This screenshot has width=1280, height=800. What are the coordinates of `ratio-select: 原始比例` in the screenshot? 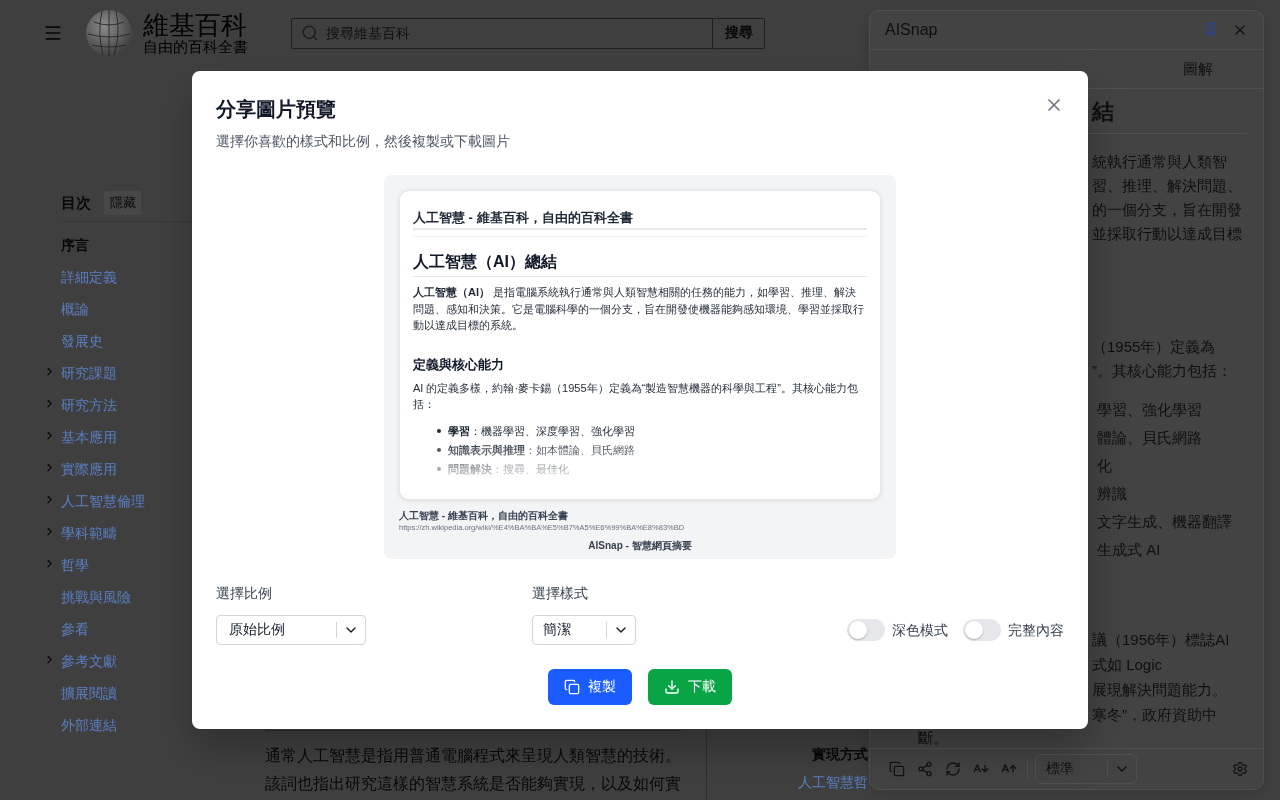 It's located at (291, 630).